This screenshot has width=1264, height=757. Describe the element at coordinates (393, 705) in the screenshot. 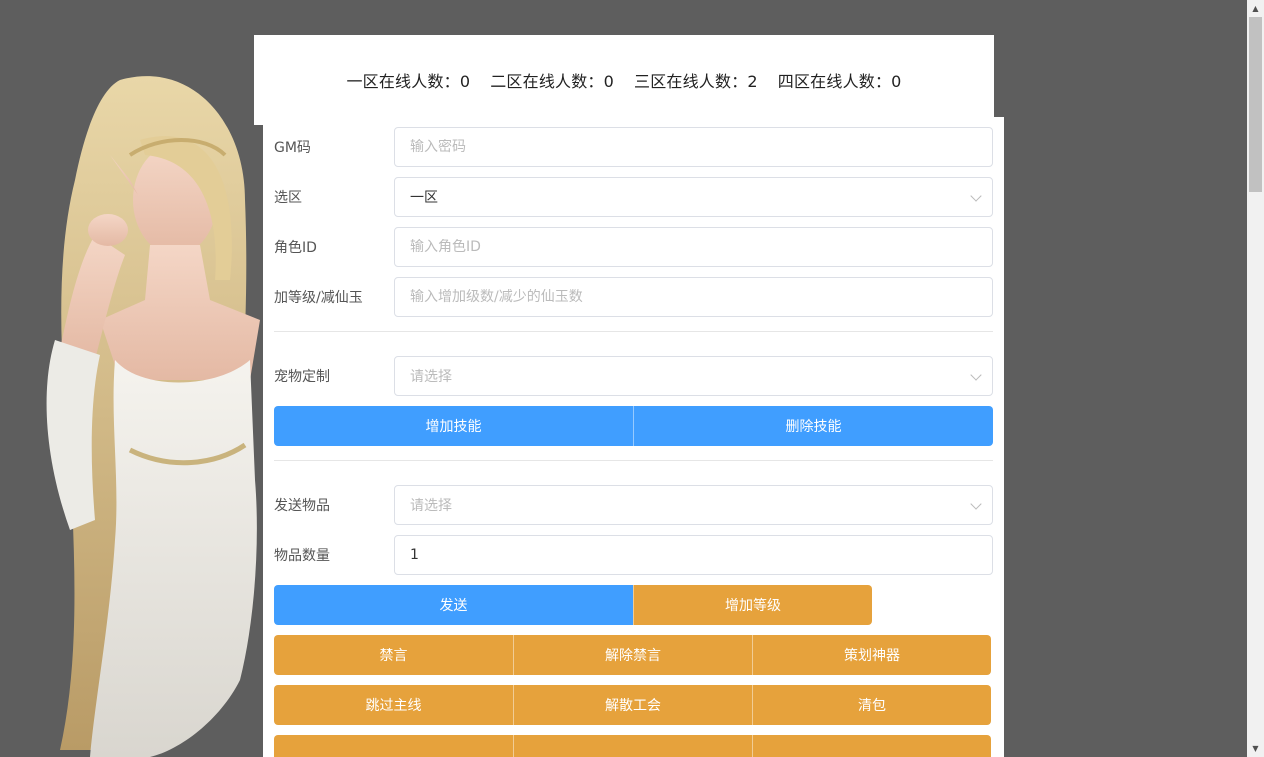

I see `skip-main-quest-button: 跳过主线` at that location.